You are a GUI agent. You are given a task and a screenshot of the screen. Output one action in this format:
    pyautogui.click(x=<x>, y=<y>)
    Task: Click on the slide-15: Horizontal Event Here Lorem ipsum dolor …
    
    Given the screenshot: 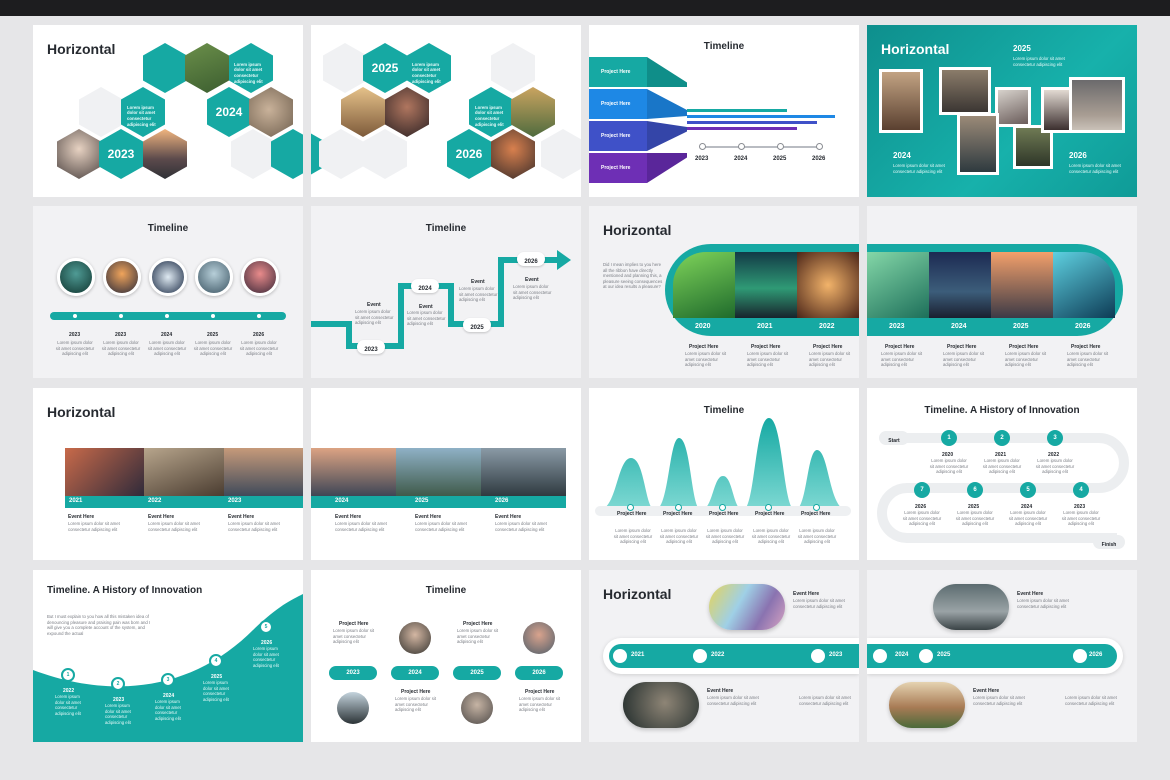 What is the action you would take?
    pyautogui.click(x=724, y=656)
    